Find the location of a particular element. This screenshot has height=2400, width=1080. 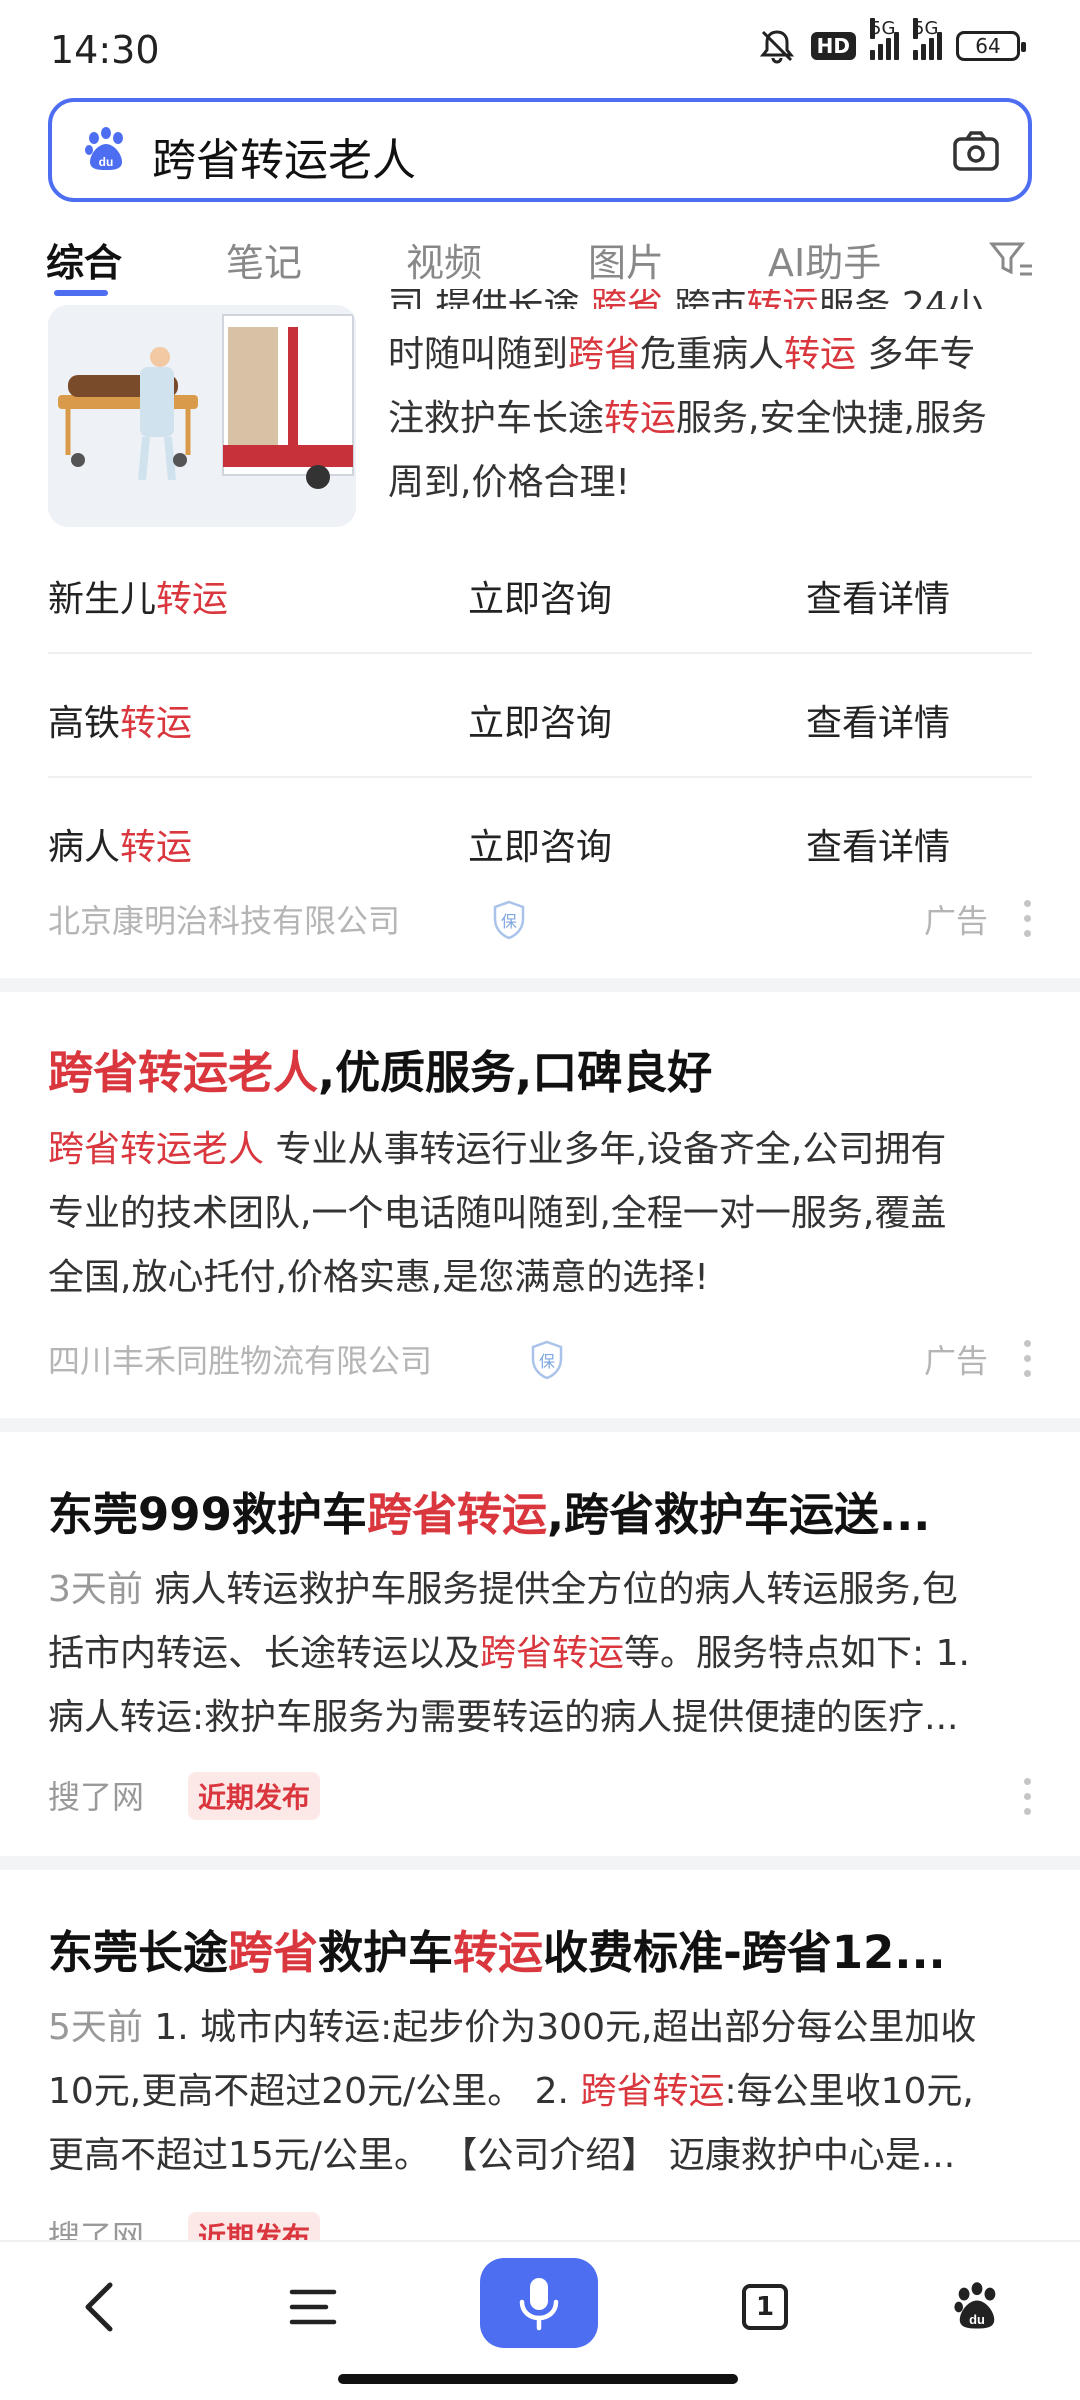

tabs-icon: 1 is located at coordinates (765, 2307).